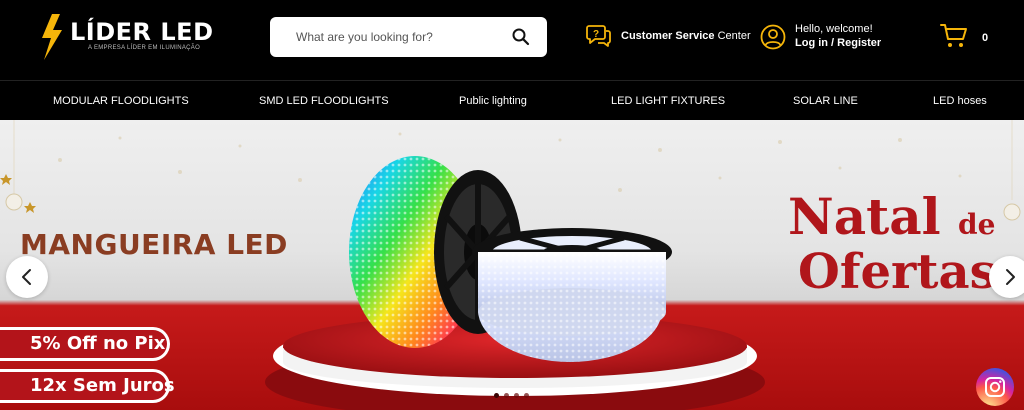 The image size is (1024, 410). What do you see at coordinates (154, 244) in the screenshot?
I see `banner-headline: MANGUEIRA LED` at bounding box center [154, 244].